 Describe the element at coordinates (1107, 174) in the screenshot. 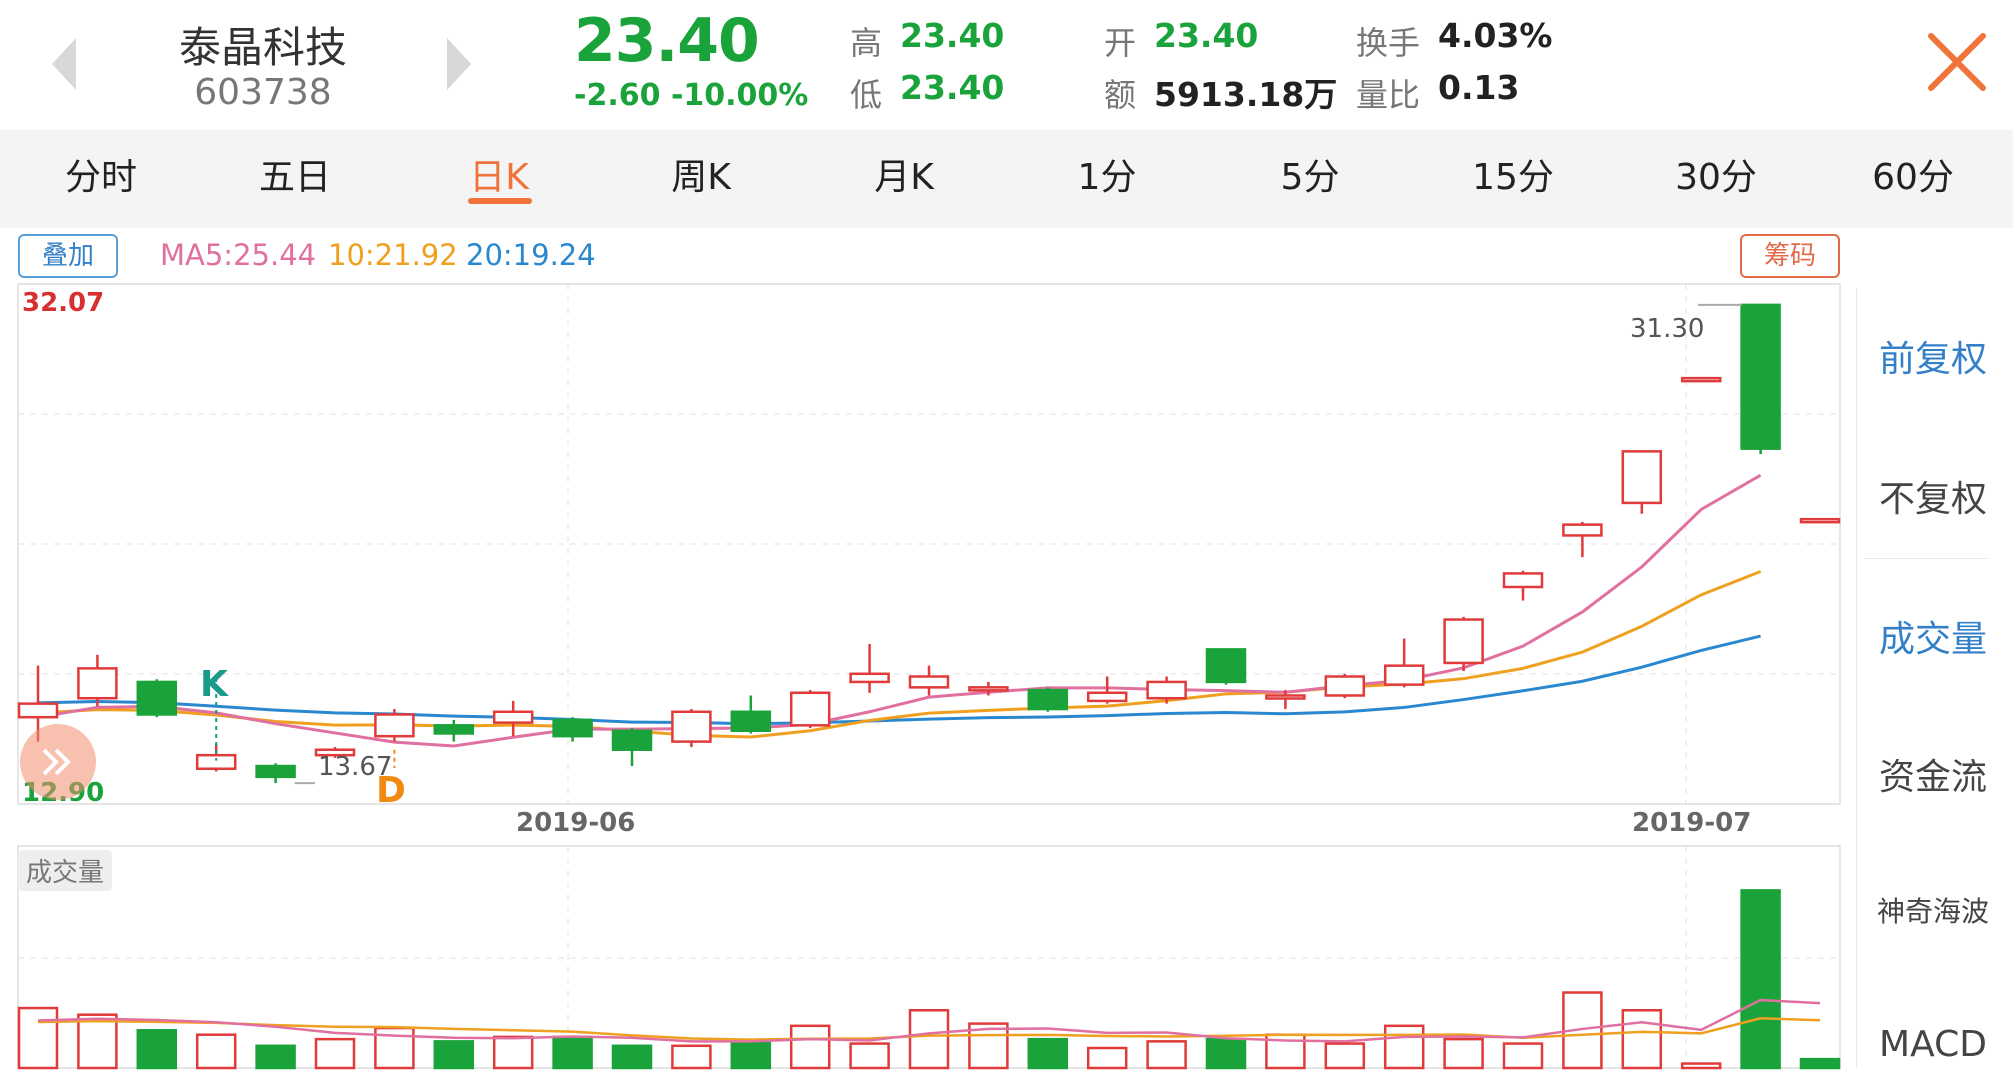

I see `tab-1min: 1分` at that location.